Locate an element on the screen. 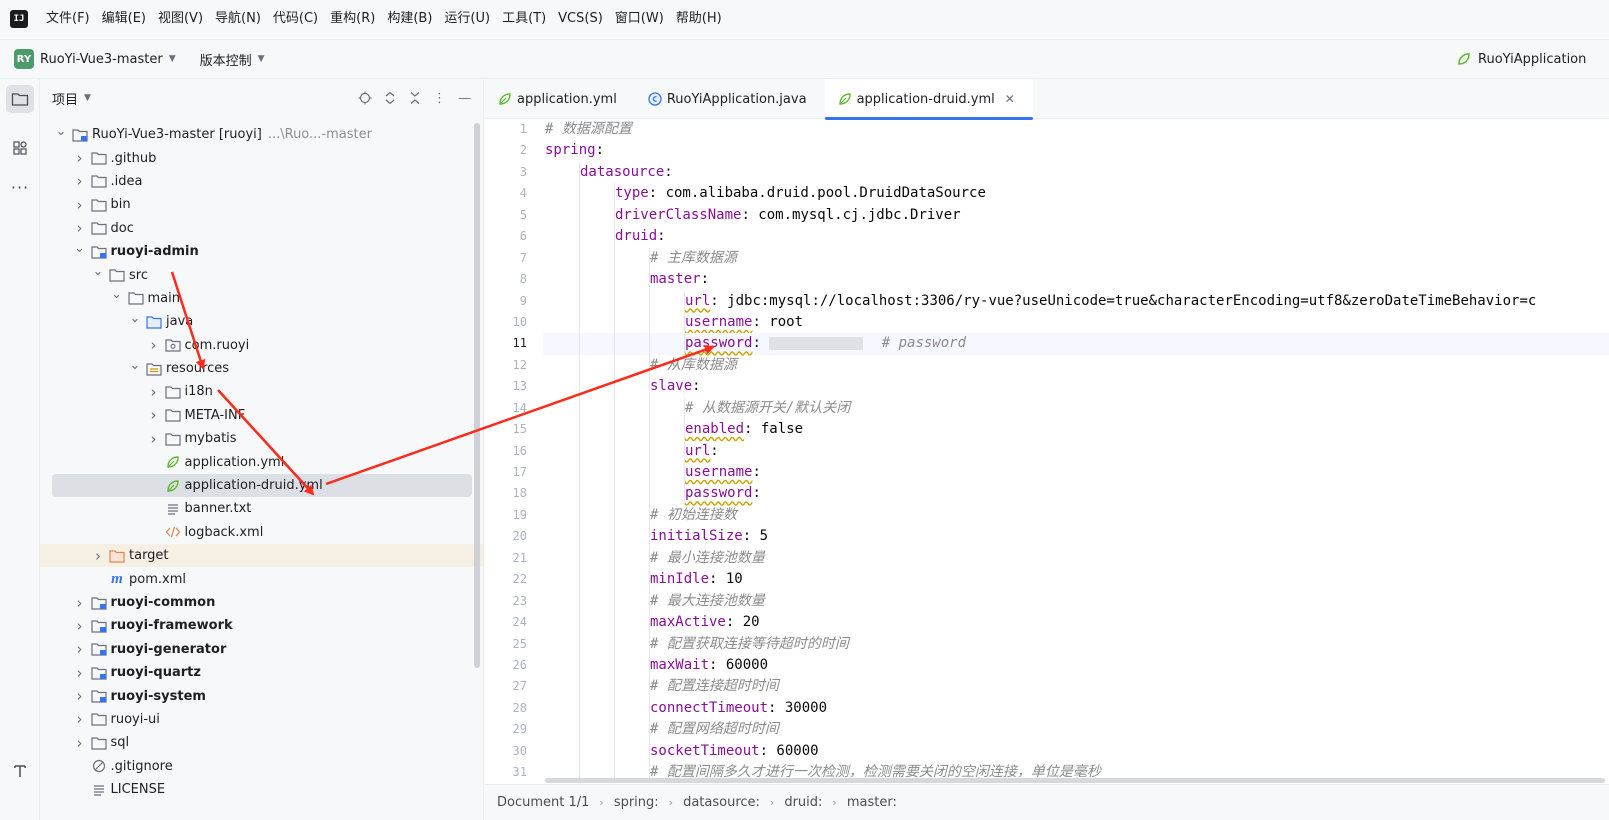  breadcrumb-item: datasource: is located at coordinates (721, 802).